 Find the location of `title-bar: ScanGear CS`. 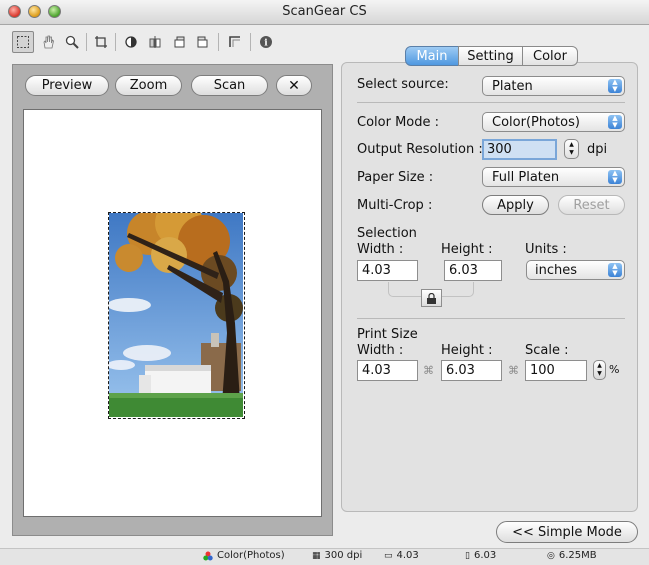

title-bar: ScanGear CS is located at coordinates (324, 12).